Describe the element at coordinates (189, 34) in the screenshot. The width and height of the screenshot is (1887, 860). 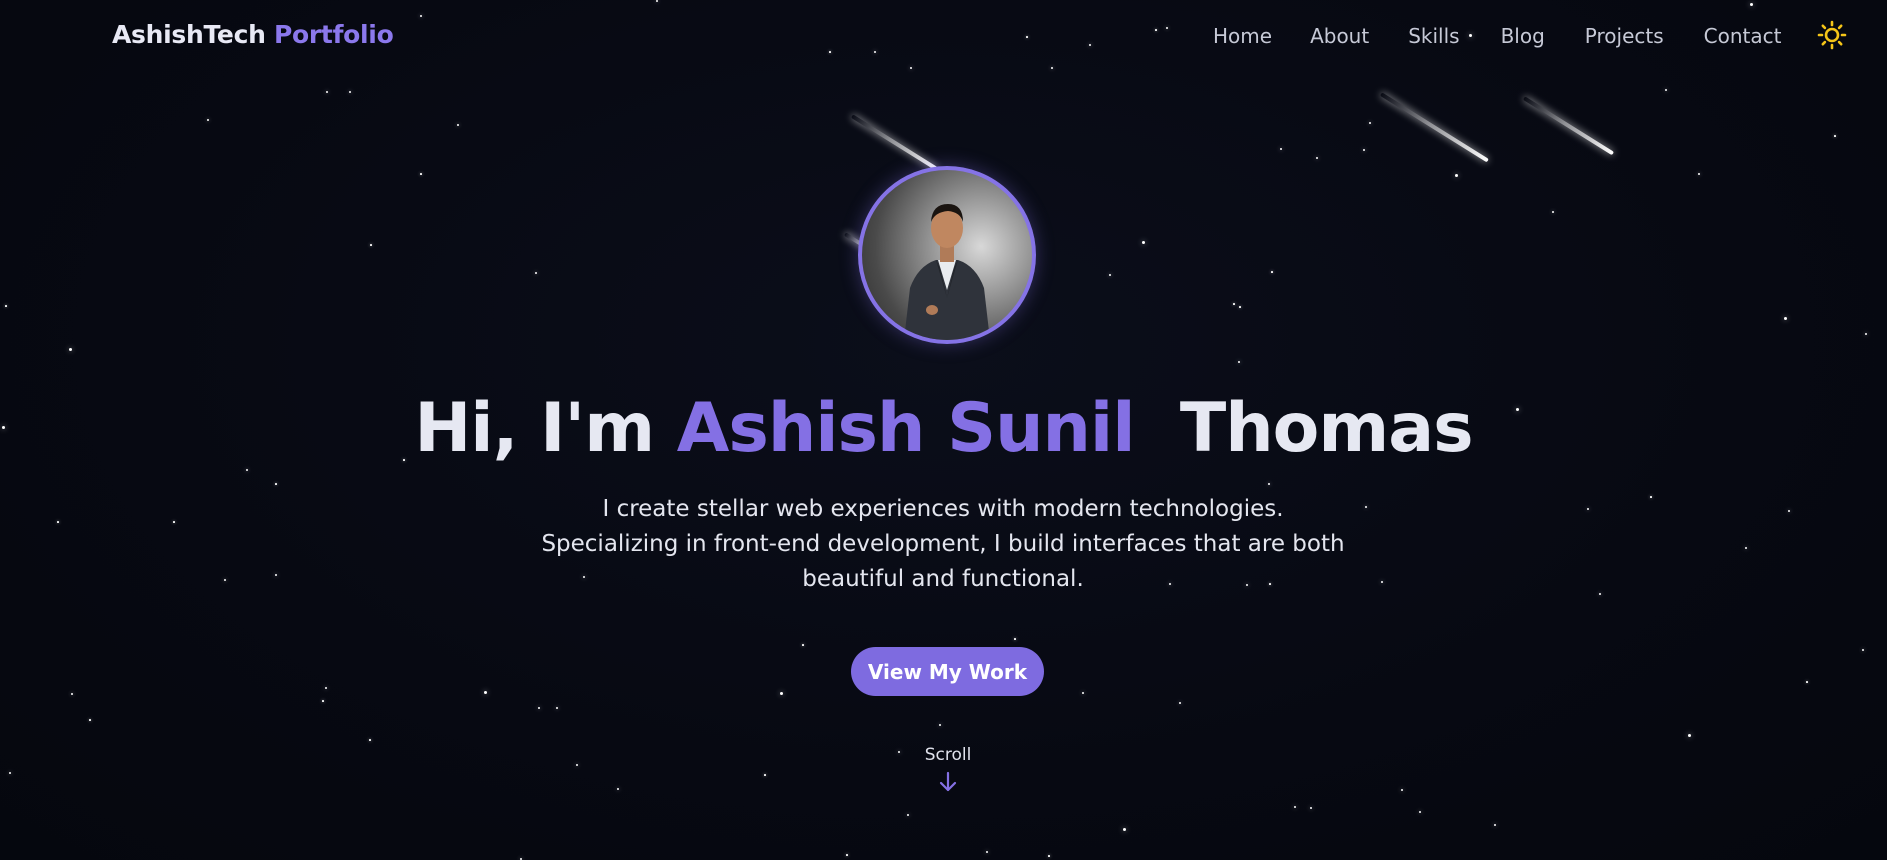
I see `brand-name: AshishTech` at that location.